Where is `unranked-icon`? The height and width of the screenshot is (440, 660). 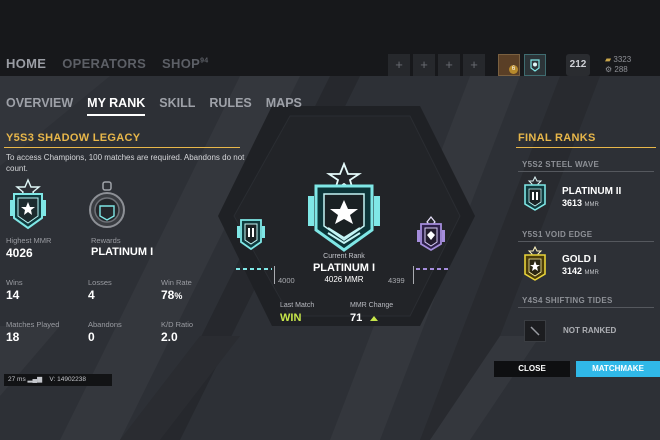
unranked-icon is located at coordinates (535, 331).